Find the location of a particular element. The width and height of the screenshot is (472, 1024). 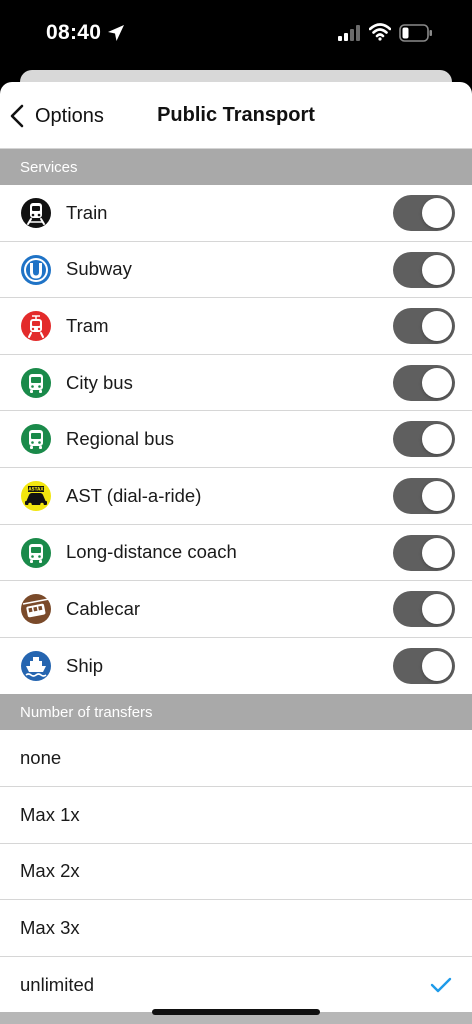

subway-toggle is located at coordinates (424, 269).